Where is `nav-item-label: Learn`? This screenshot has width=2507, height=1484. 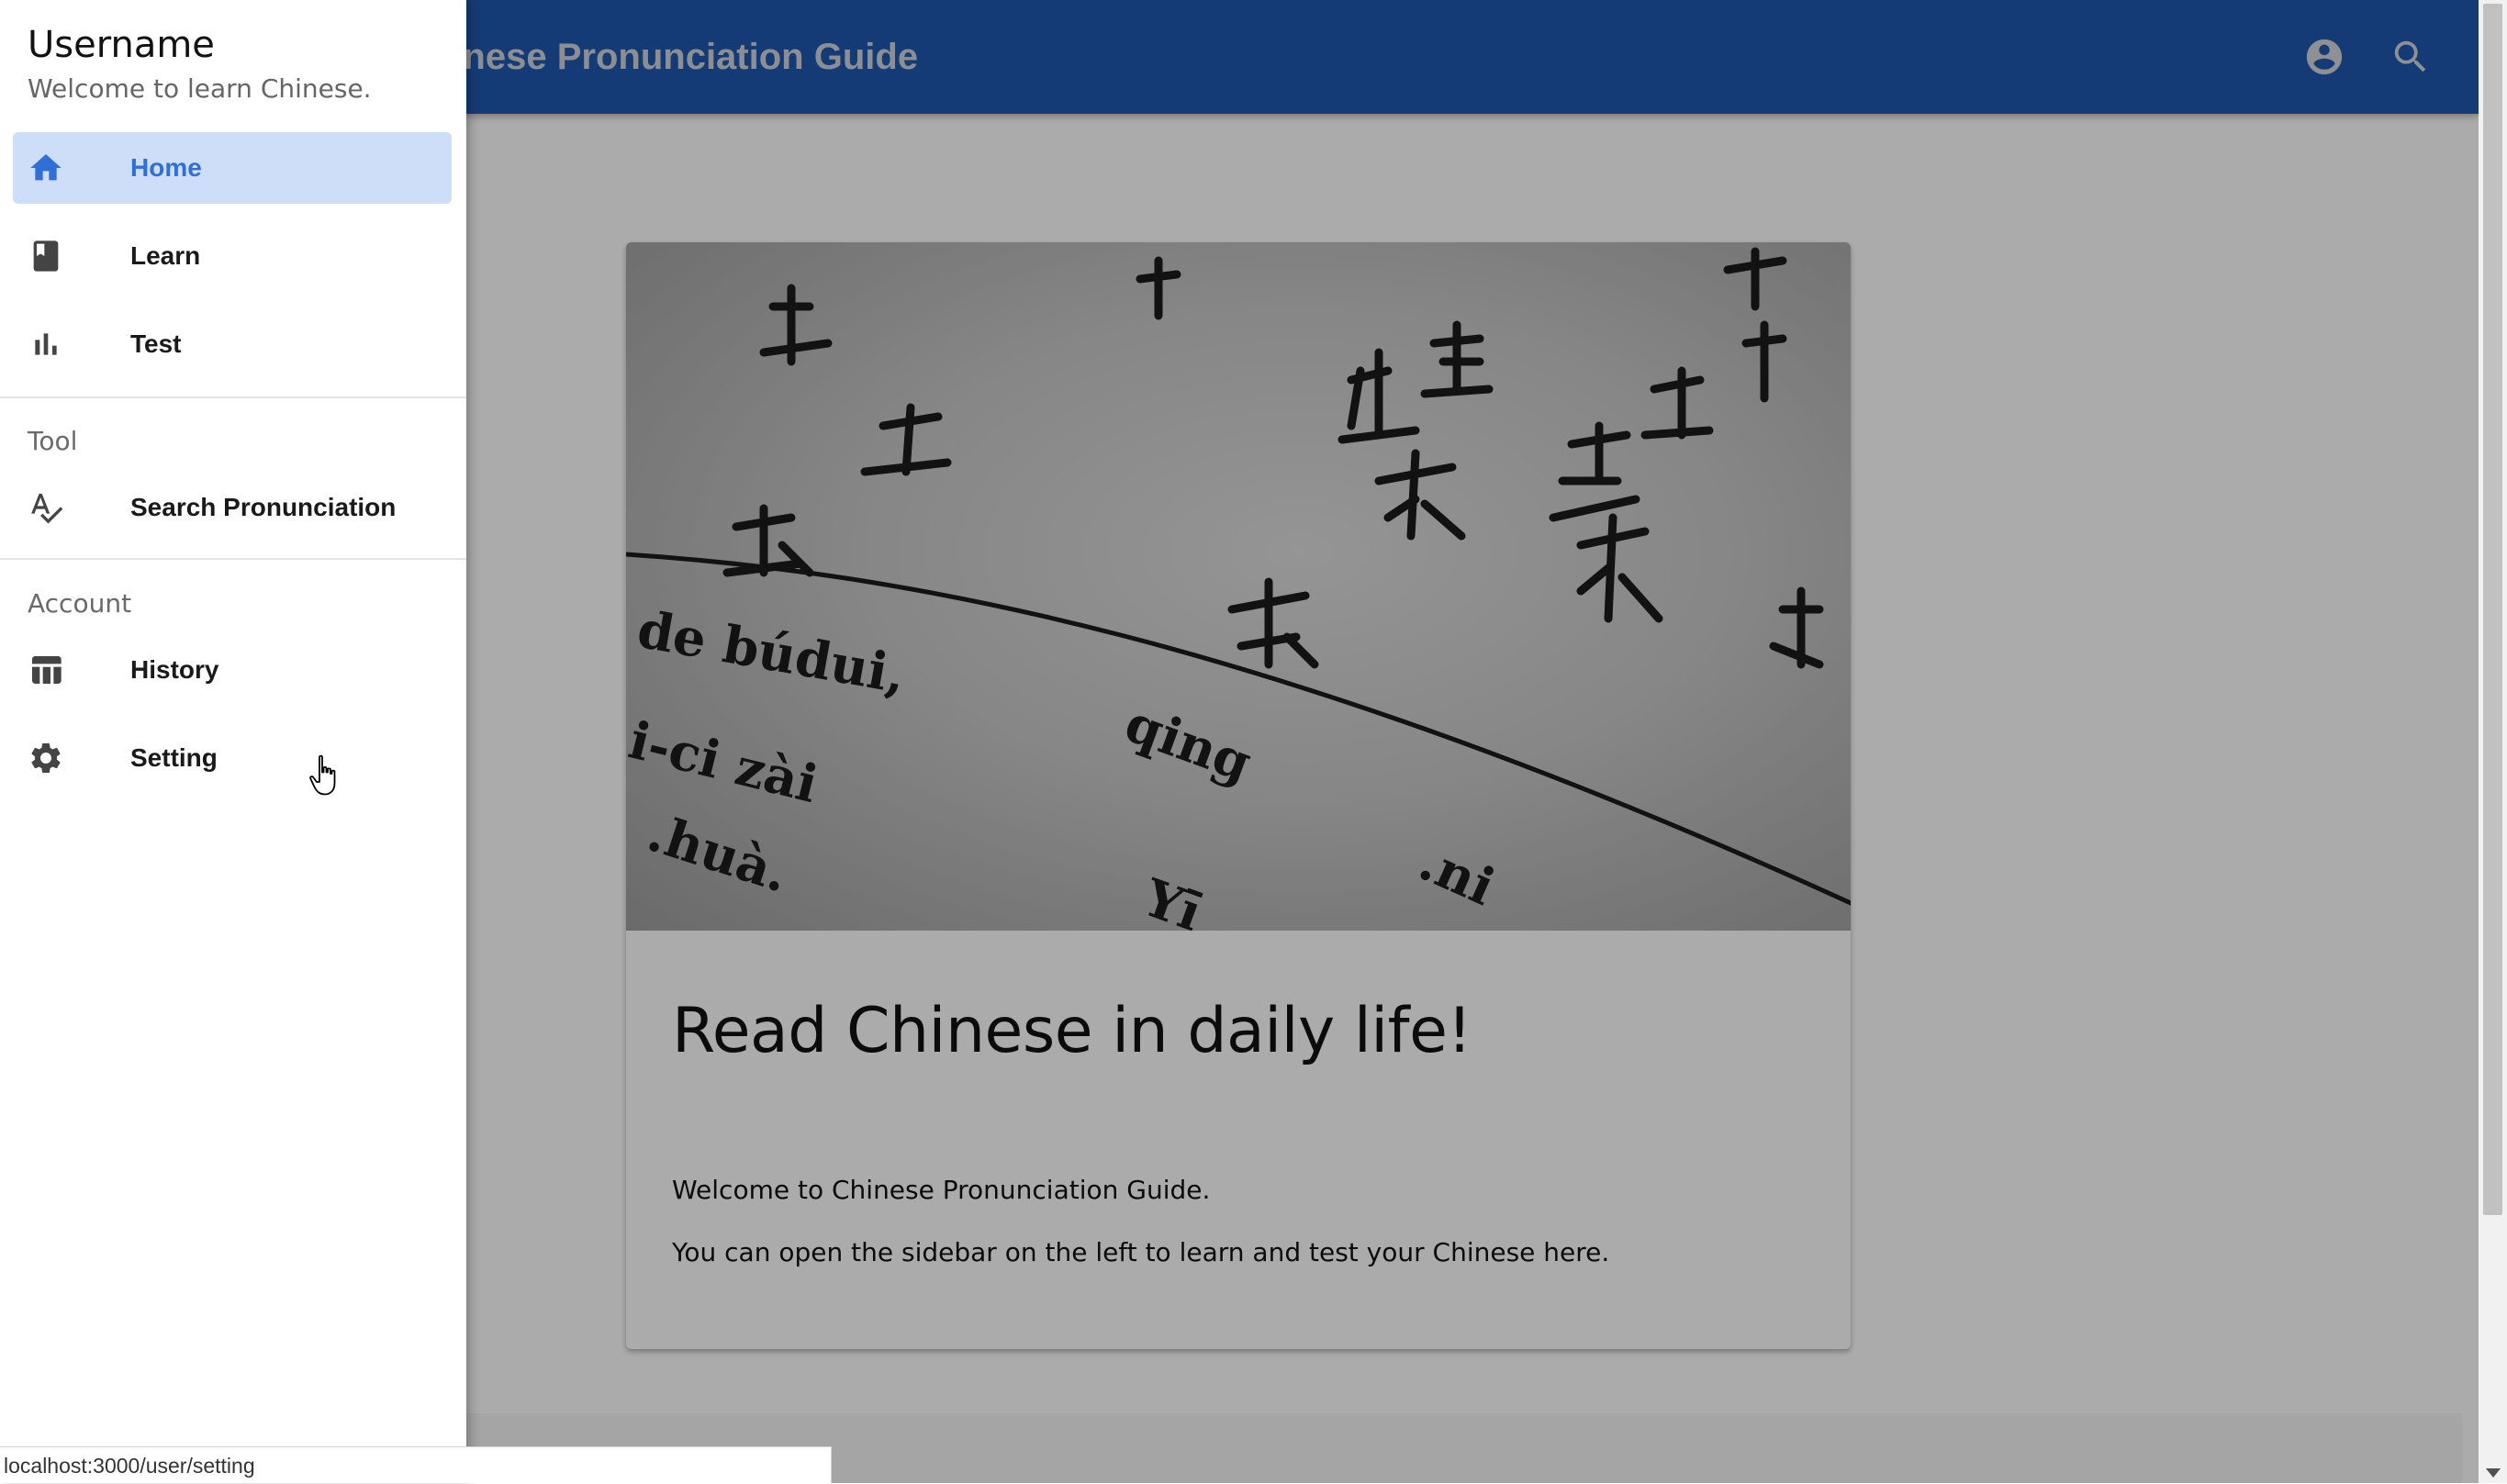
nav-item-label: Learn is located at coordinates (165, 255).